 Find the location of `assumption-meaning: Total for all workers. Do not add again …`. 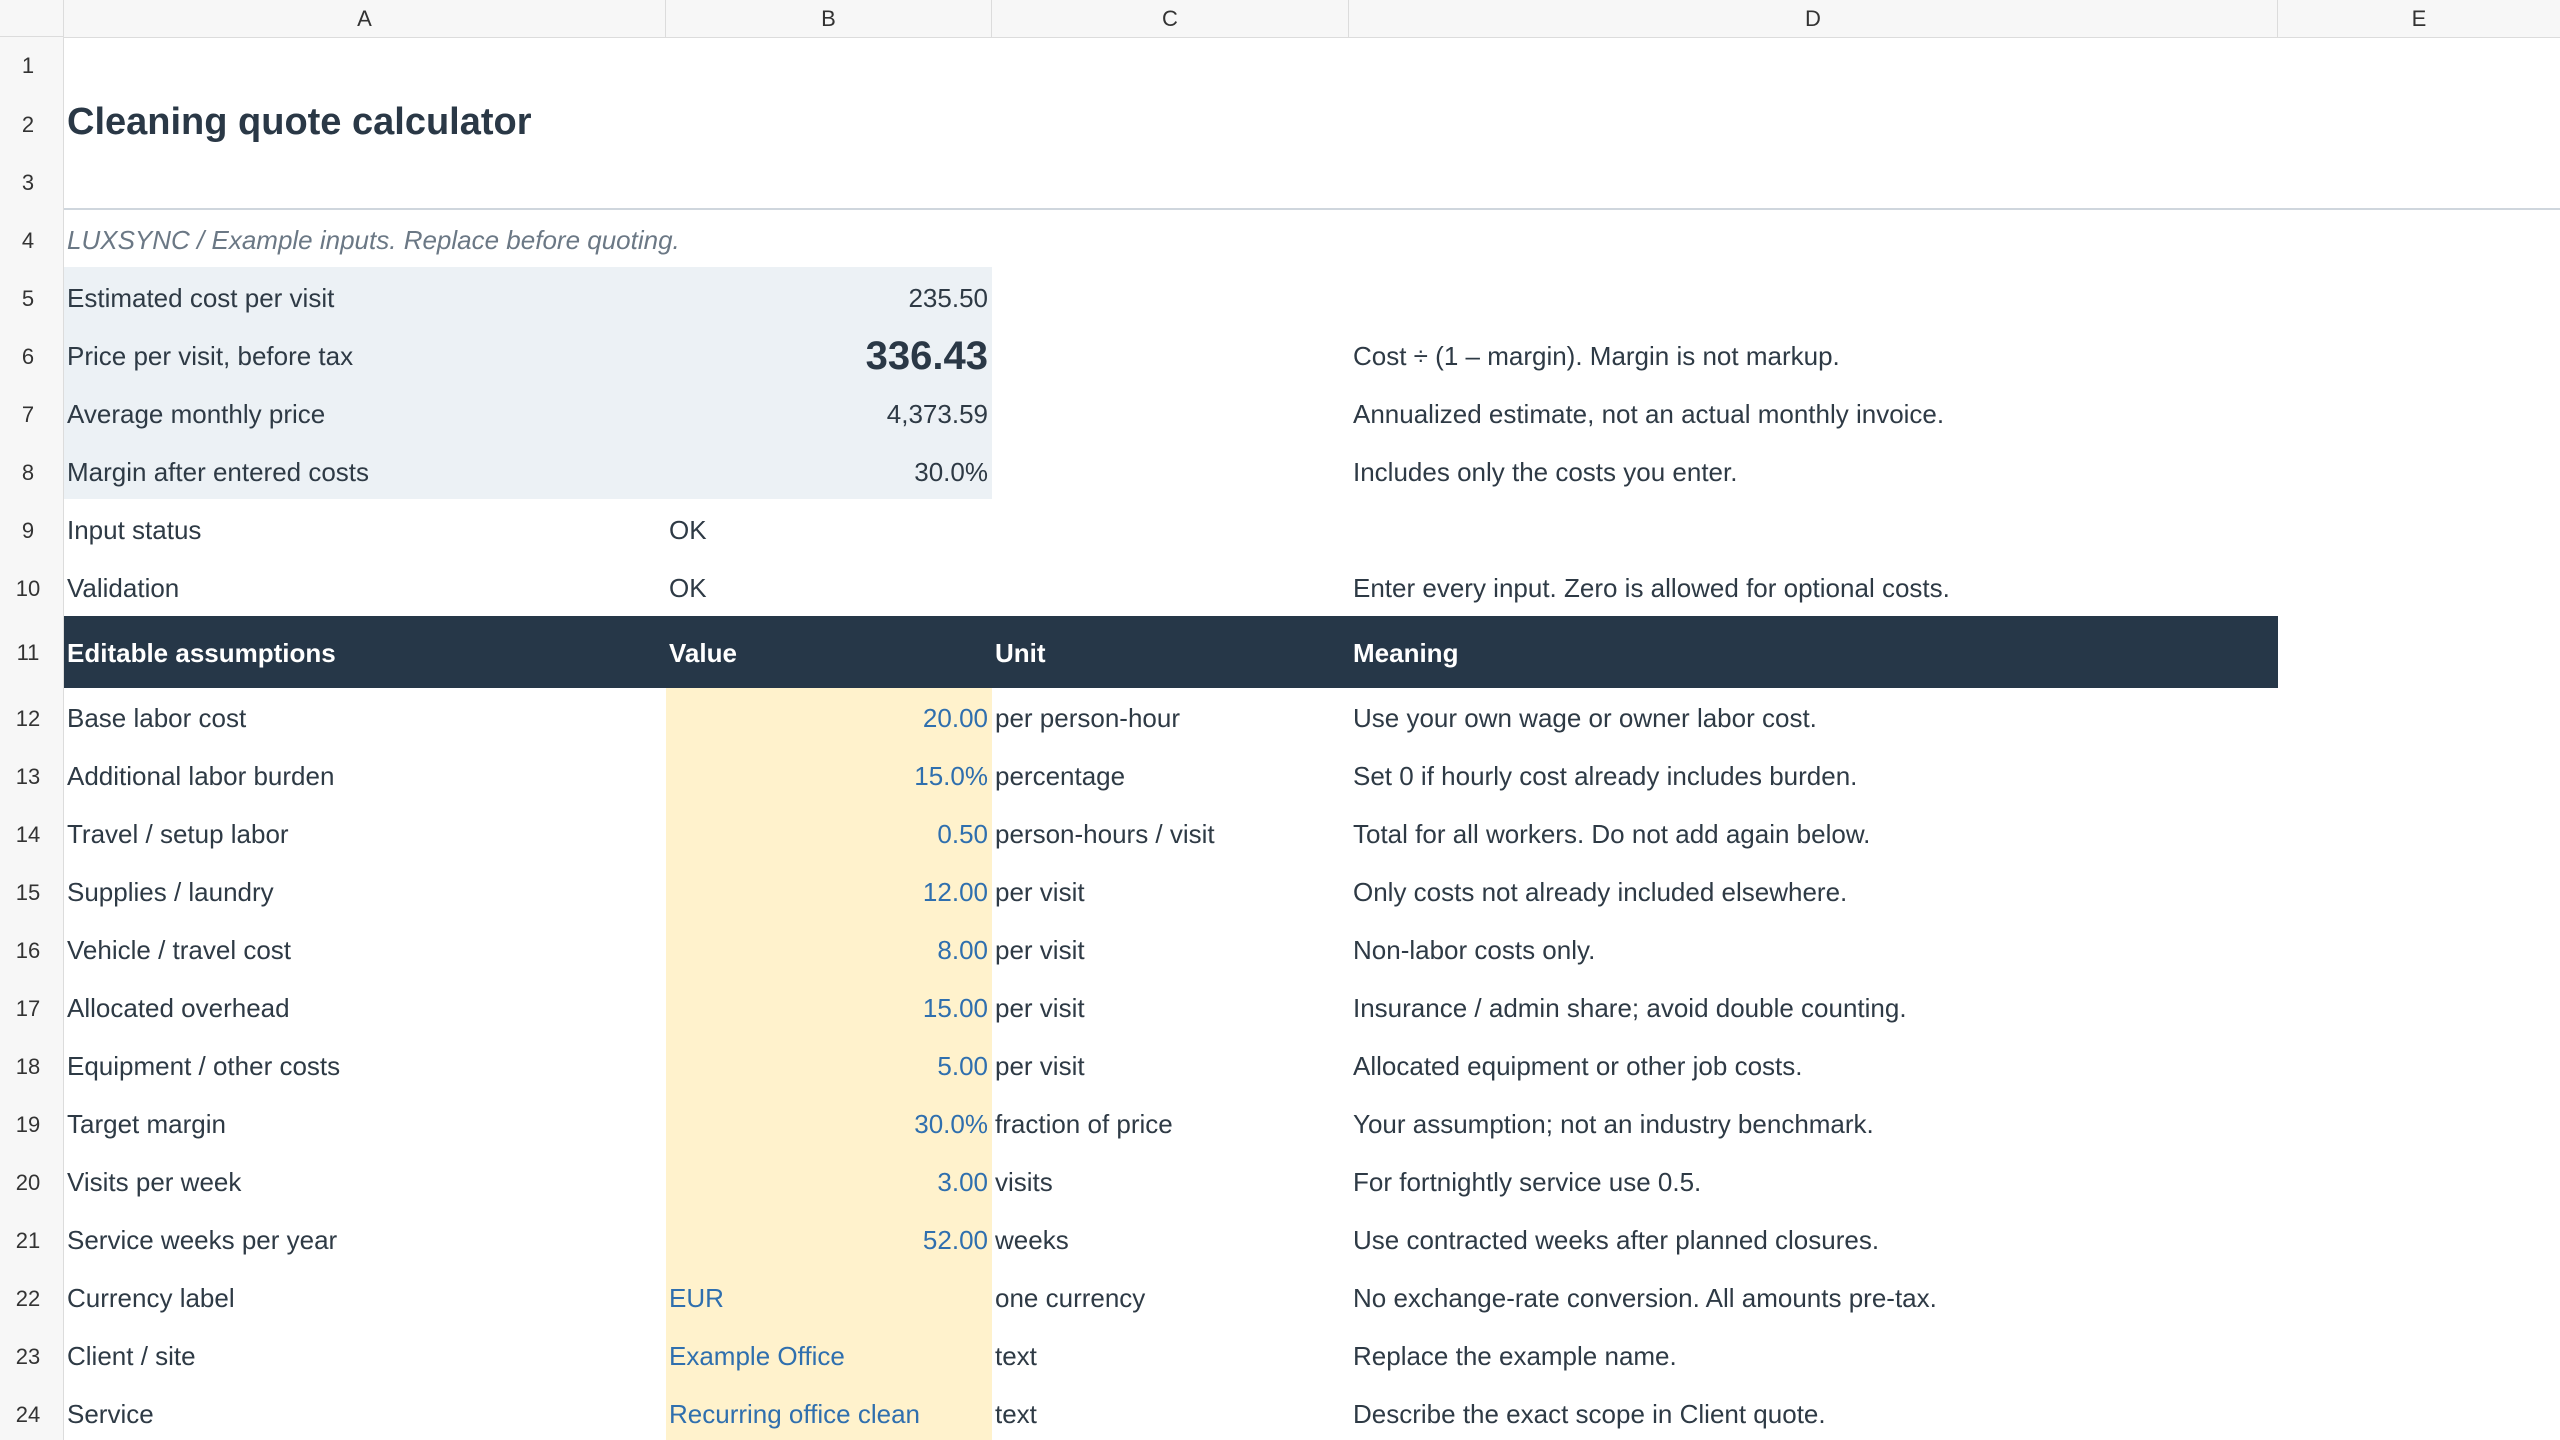

assumption-meaning: Total for all workers. Do not add again … is located at coordinates (1814, 834).